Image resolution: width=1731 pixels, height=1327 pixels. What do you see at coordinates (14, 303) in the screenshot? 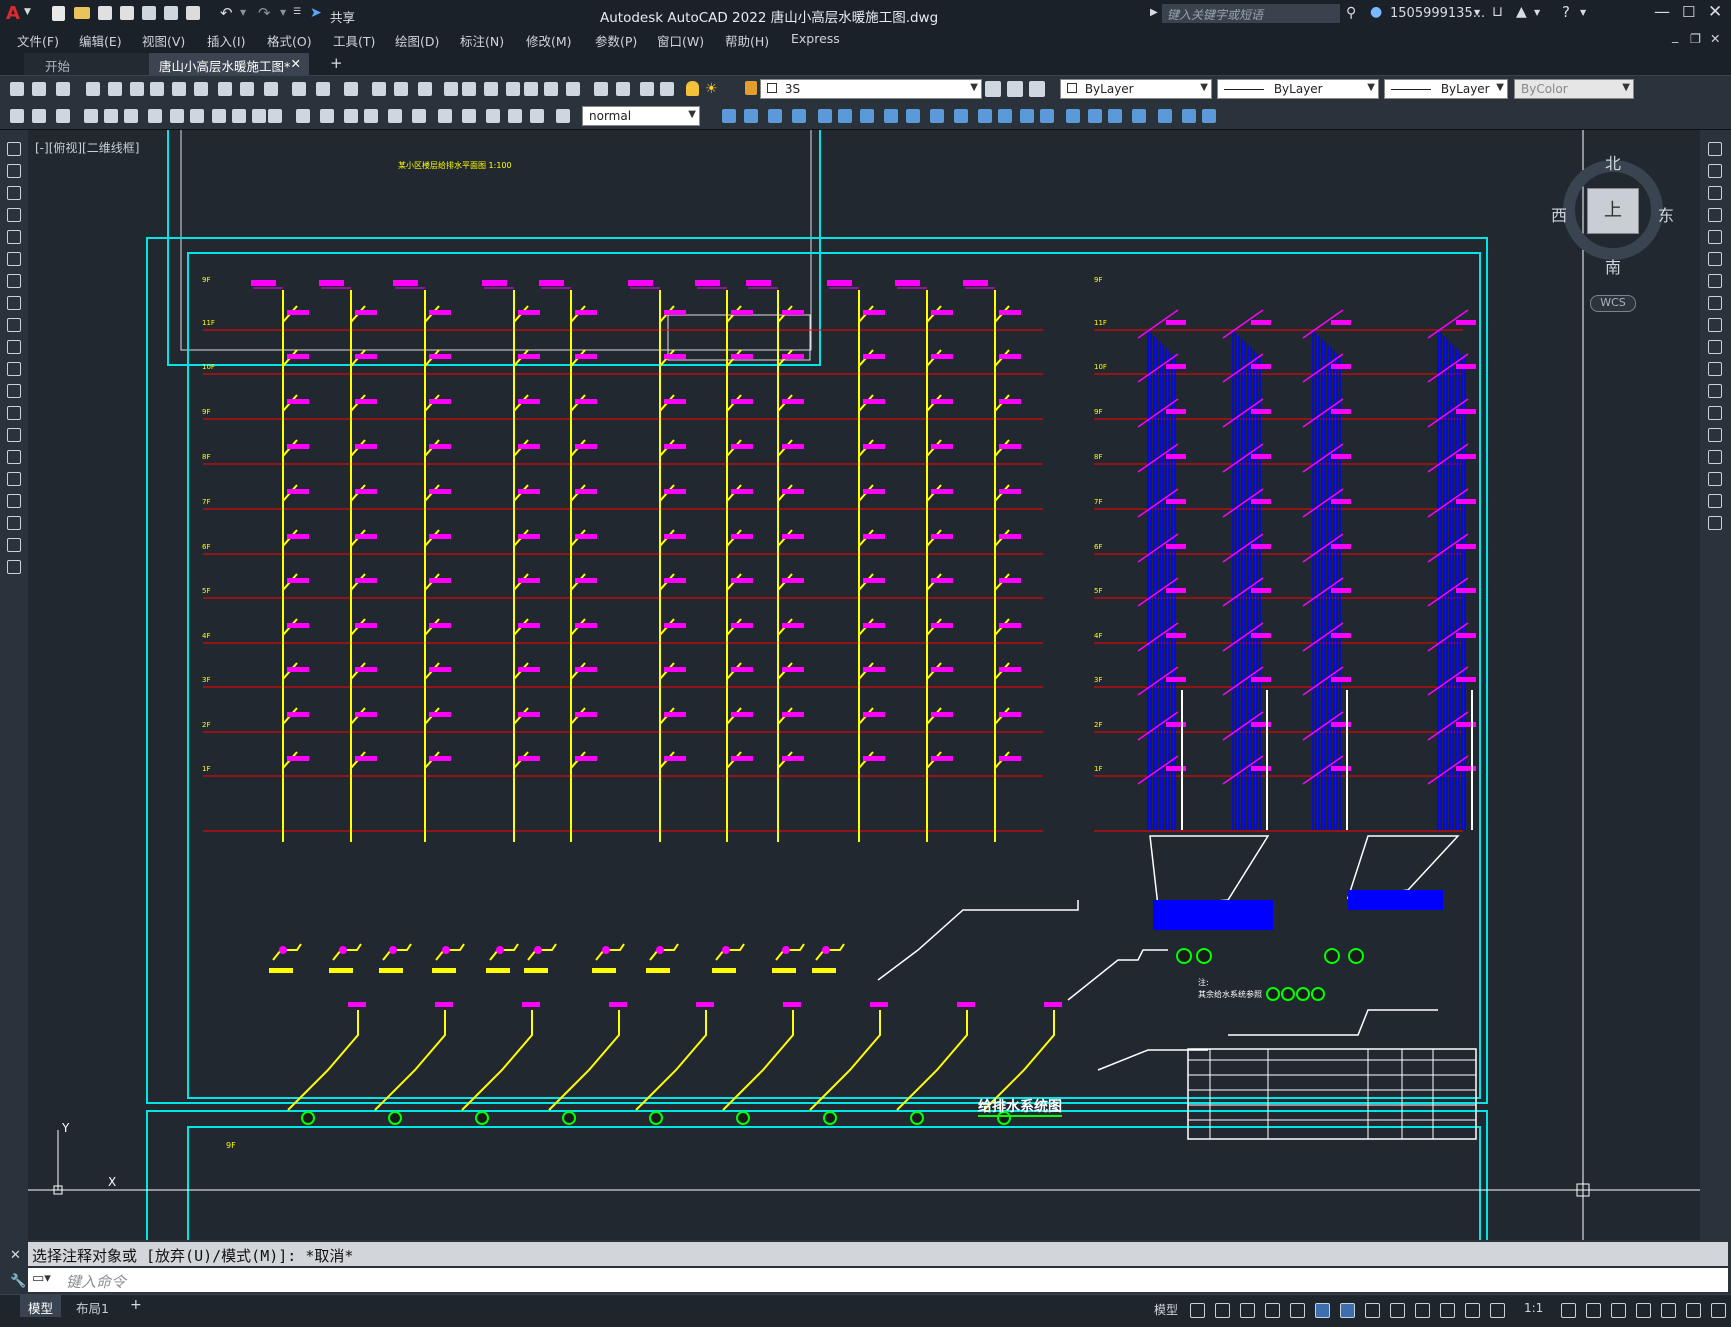
I see `revcloud-icon` at bounding box center [14, 303].